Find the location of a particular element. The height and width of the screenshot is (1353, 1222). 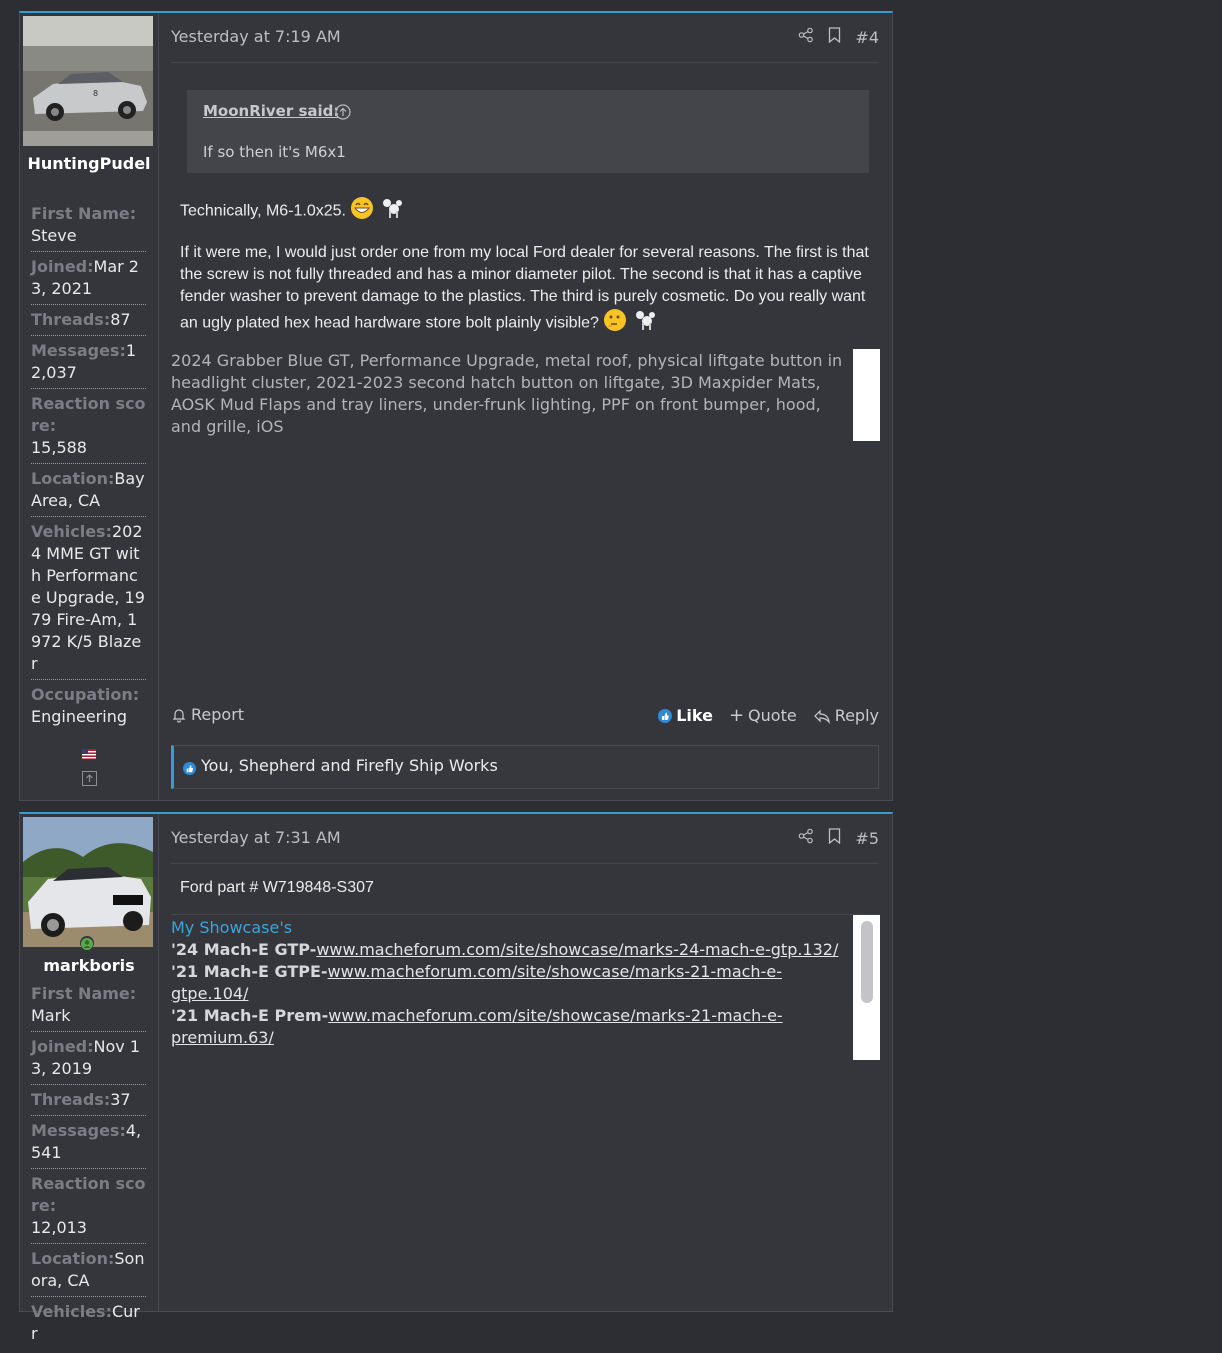

scrollbar-thumb is located at coordinates (867, 962).